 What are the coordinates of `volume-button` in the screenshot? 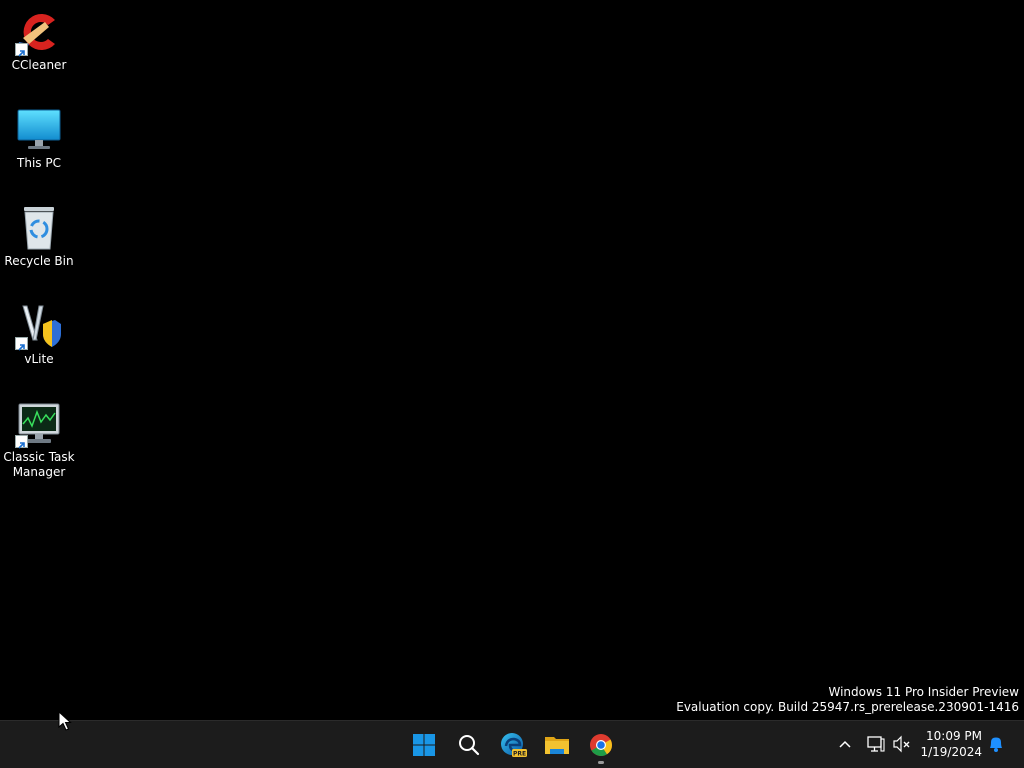 It's located at (902, 744).